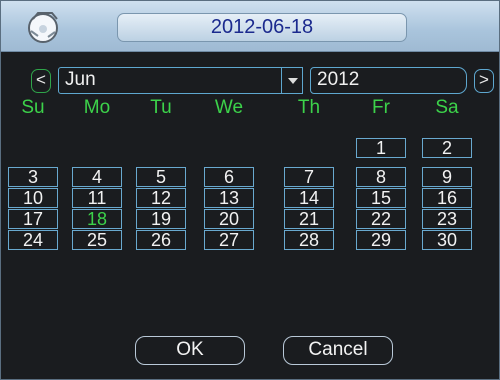  What do you see at coordinates (229, 107) in the screenshot?
I see `weekday-header: We` at bounding box center [229, 107].